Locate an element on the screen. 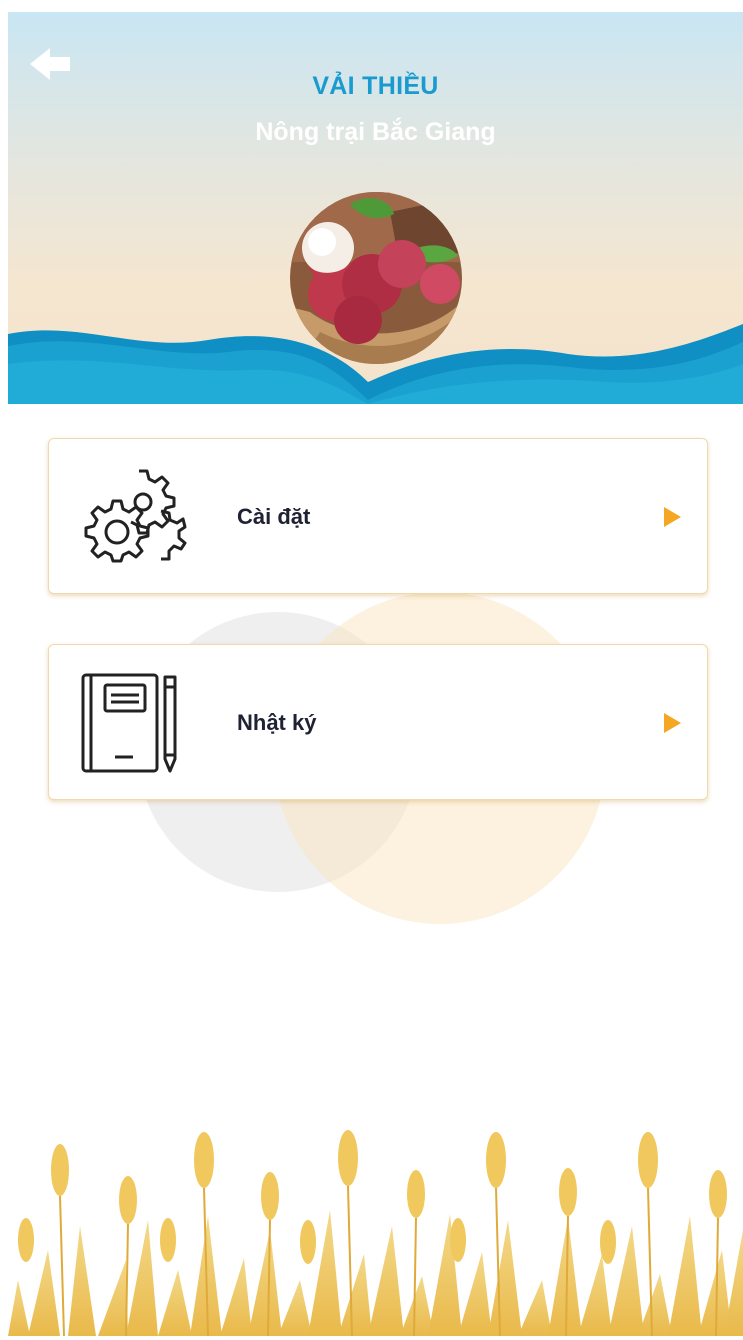 The width and height of the screenshot is (743, 1340). product-avatar is located at coordinates (376, 278).